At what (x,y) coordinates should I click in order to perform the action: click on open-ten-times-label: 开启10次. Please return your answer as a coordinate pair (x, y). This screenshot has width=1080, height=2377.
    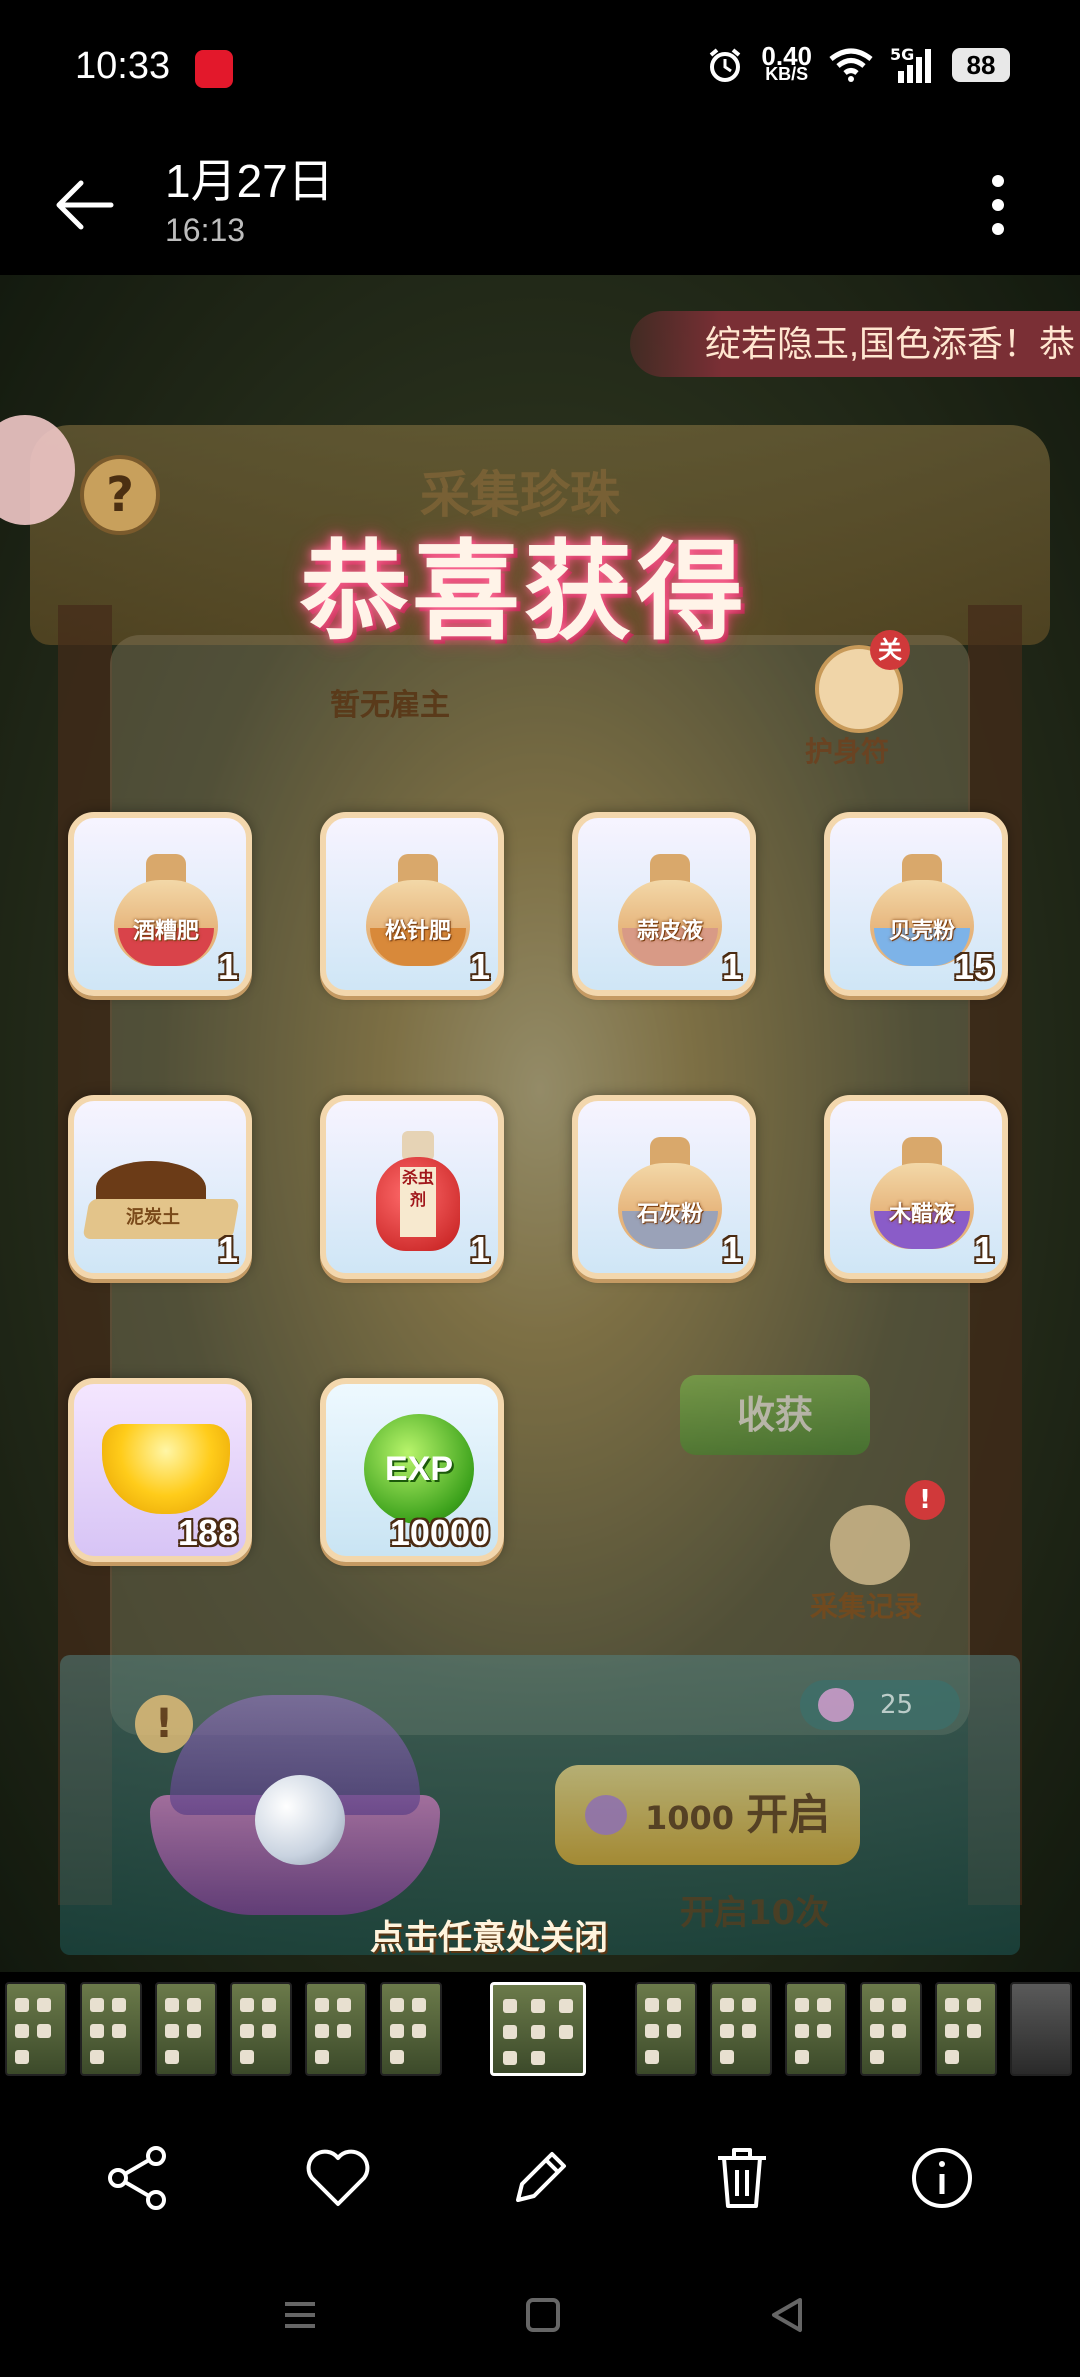
    Looking at the image, I should click on (755, 1913).